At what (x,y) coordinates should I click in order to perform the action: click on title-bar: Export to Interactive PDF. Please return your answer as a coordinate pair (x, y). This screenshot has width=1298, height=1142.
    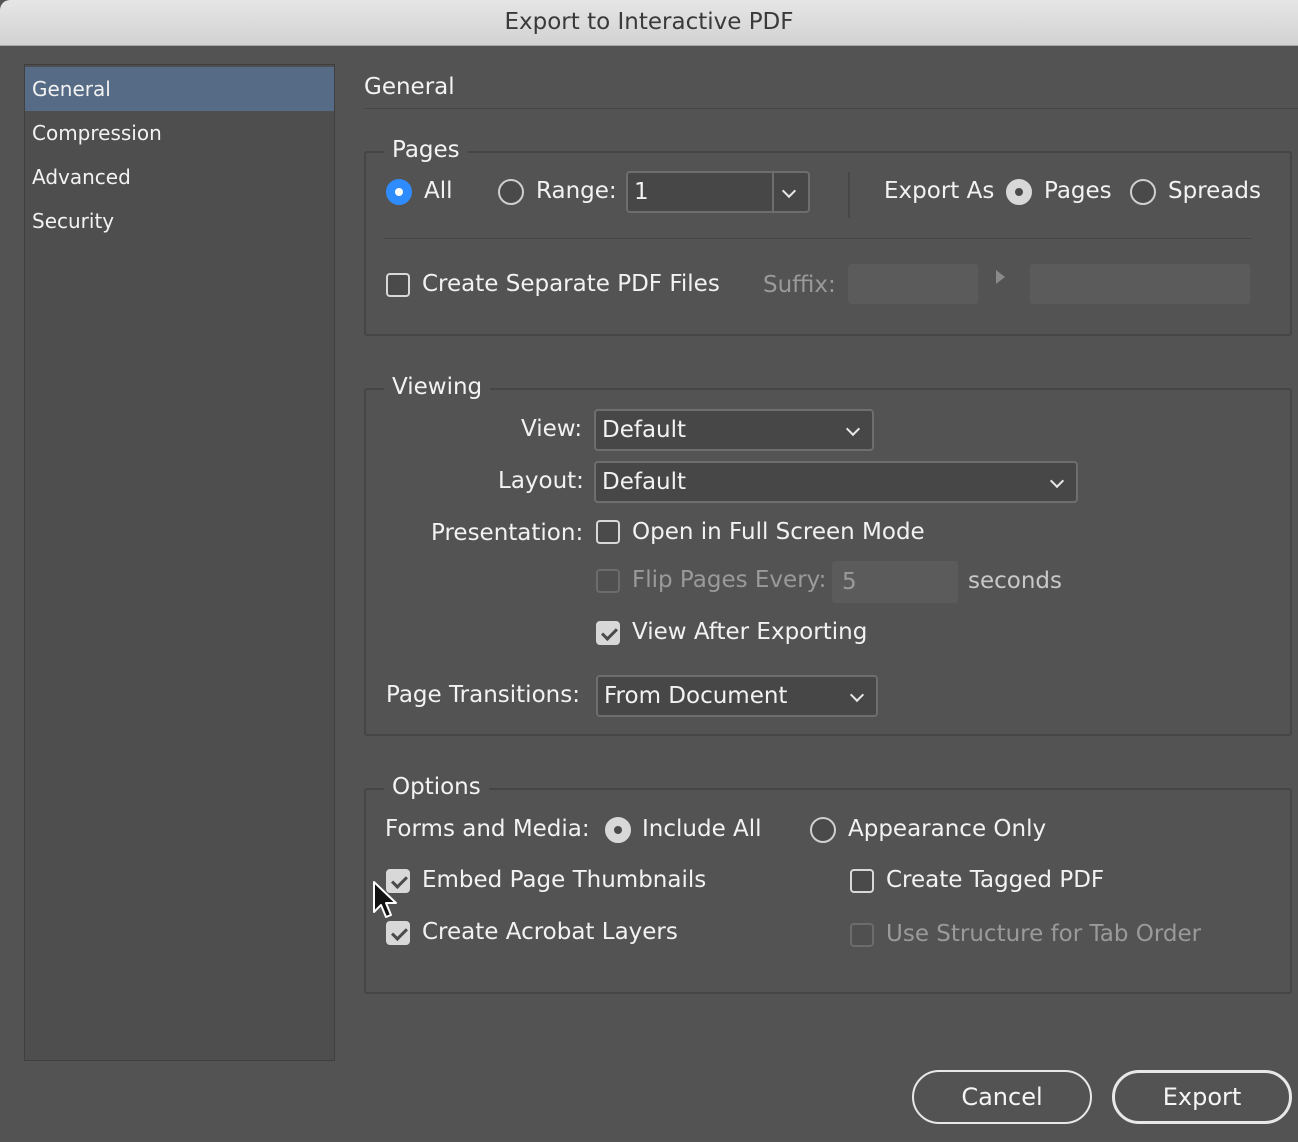
    Looking at the image, I should click on (649, 23).